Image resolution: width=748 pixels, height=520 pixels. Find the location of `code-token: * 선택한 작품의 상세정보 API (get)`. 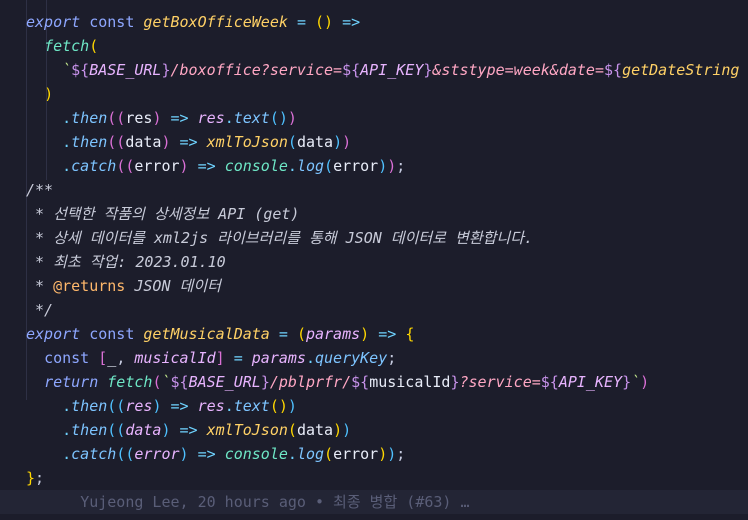

code-token: * 선택한 작품의 상세정보 API (get) is located at coordinates (163, 214).